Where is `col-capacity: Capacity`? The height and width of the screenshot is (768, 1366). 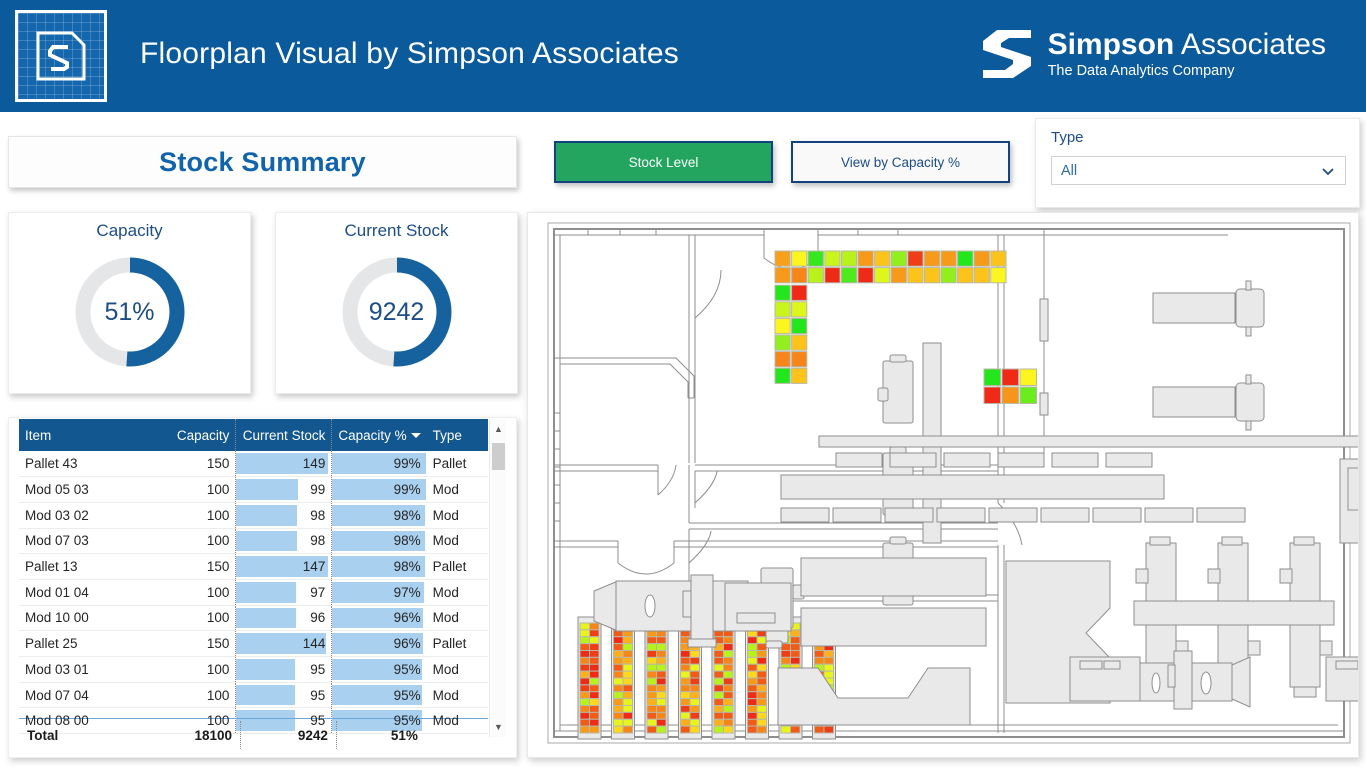 col-capacity: Capacity is located at coordinates (197, 435).